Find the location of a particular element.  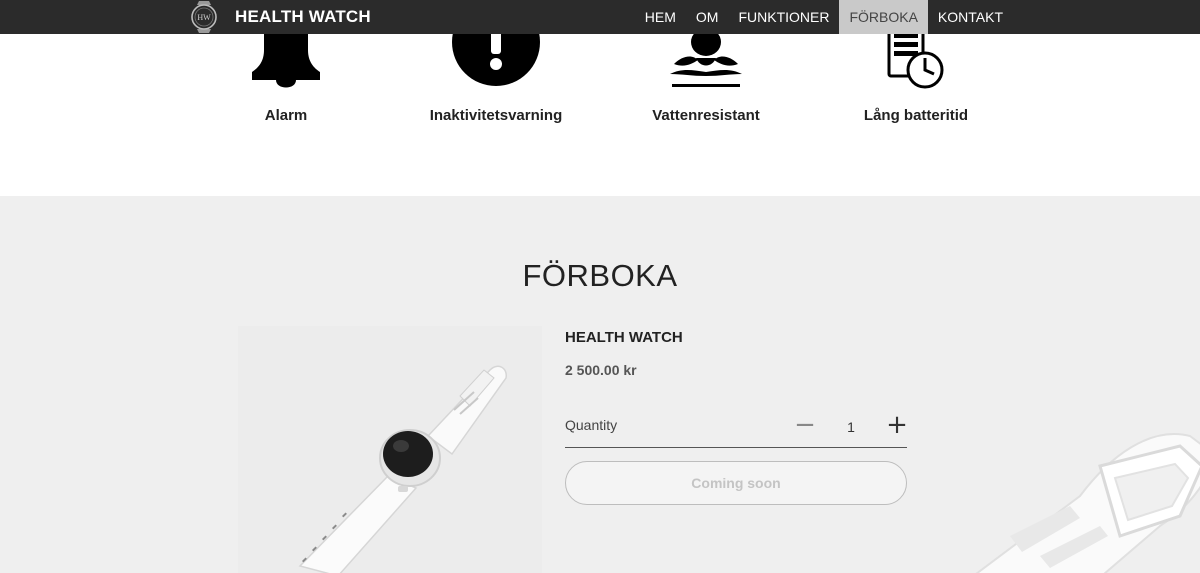

feature-label: Alarm is located at coordinates (286, 115).